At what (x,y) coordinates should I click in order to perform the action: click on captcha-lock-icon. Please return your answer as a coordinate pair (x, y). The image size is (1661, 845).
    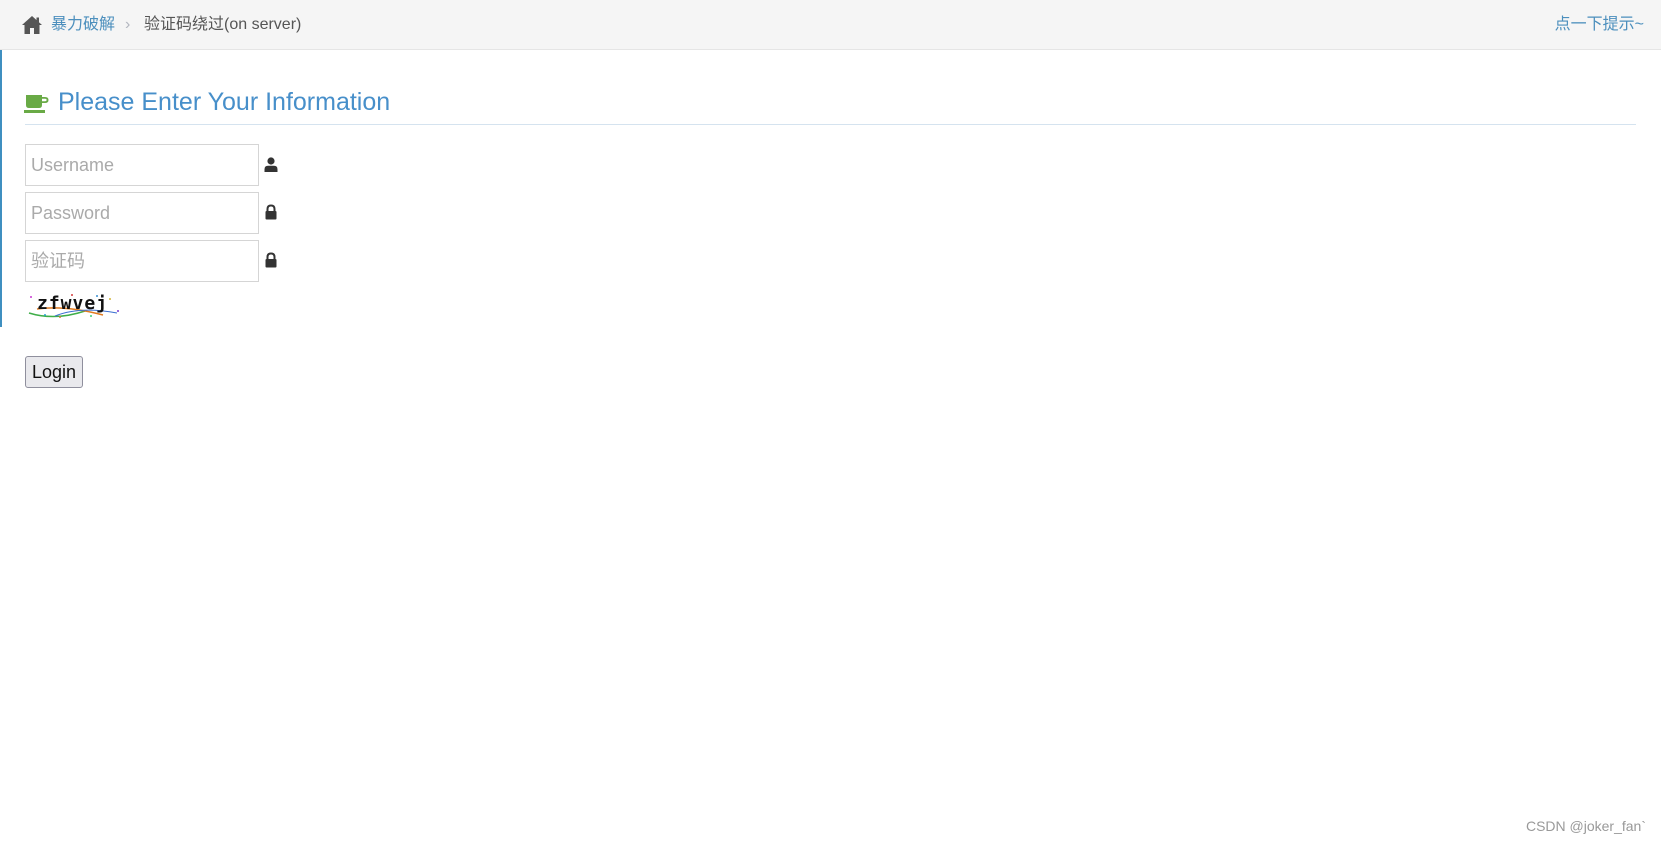
    Looking at the image, I should click on (271, 260).